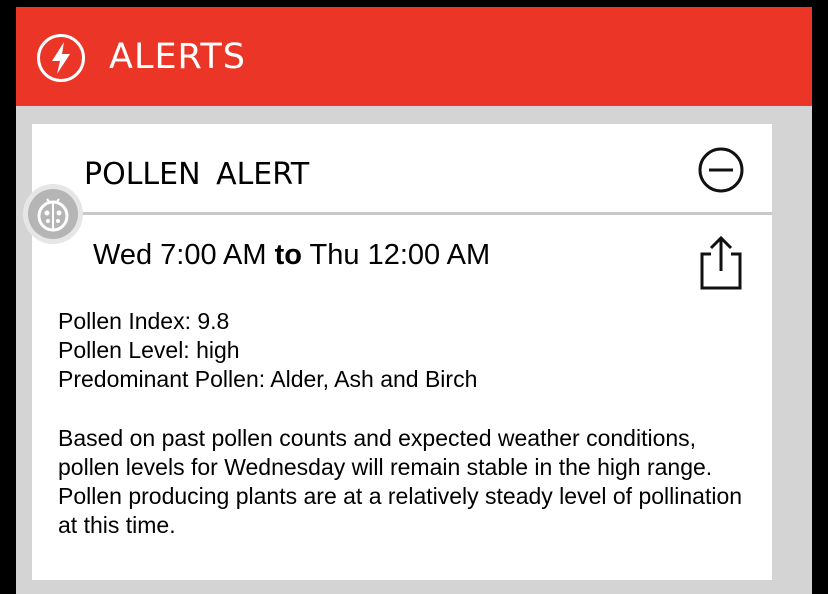  What do you see at coordinates (144, 321) in the screenshot?
I see `pollen-index: Pollen Index: 9.8` at bounding box center [144, 321].